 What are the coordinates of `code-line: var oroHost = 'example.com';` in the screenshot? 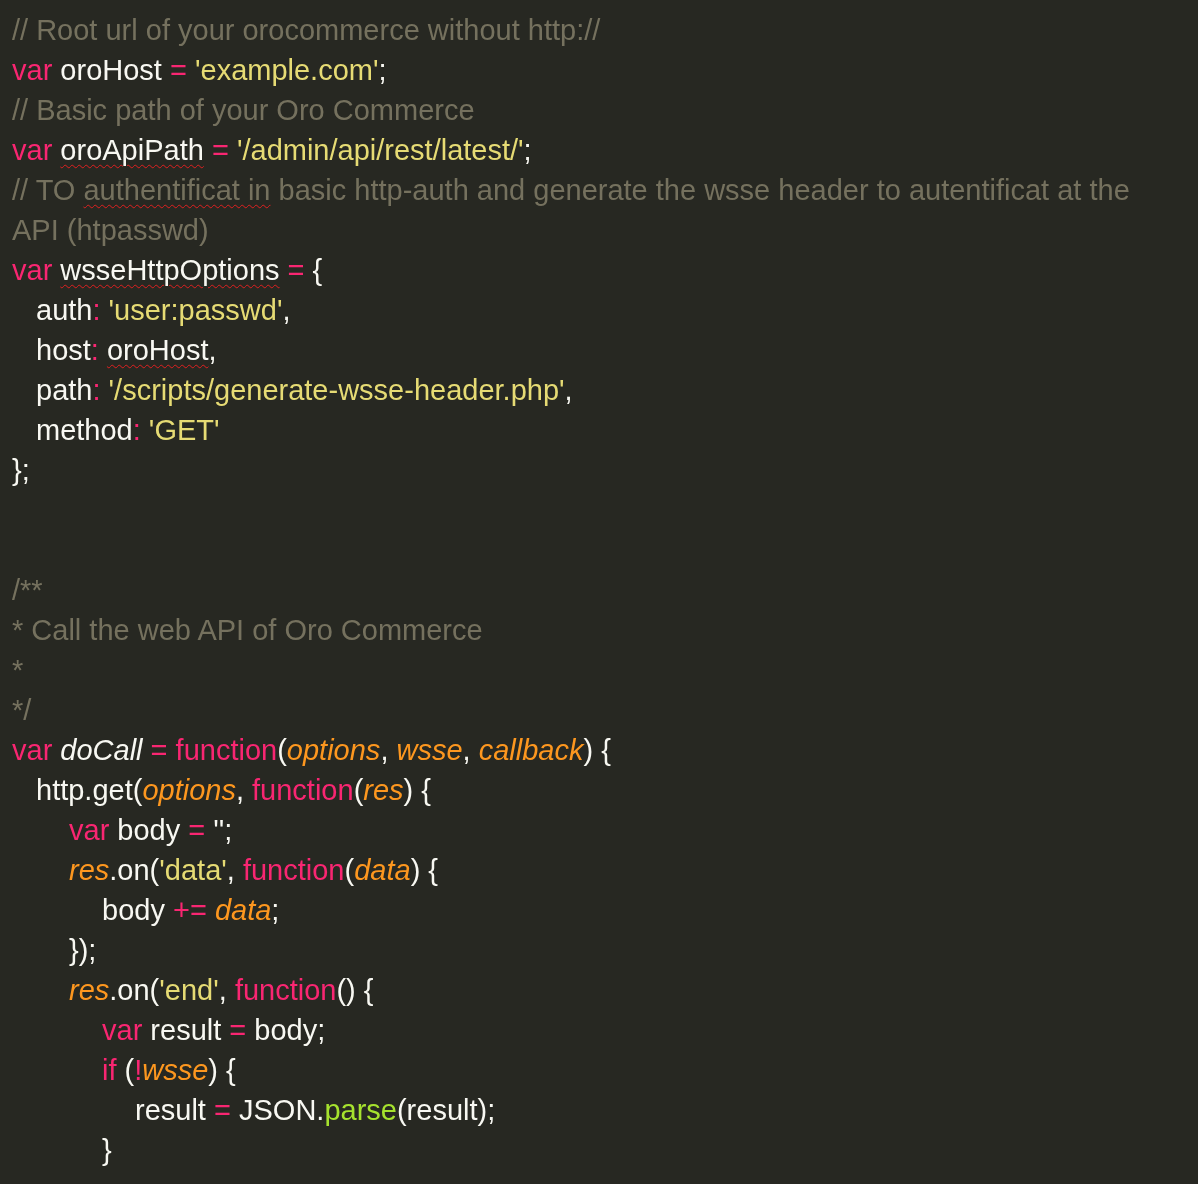 It's located at (200, 70).